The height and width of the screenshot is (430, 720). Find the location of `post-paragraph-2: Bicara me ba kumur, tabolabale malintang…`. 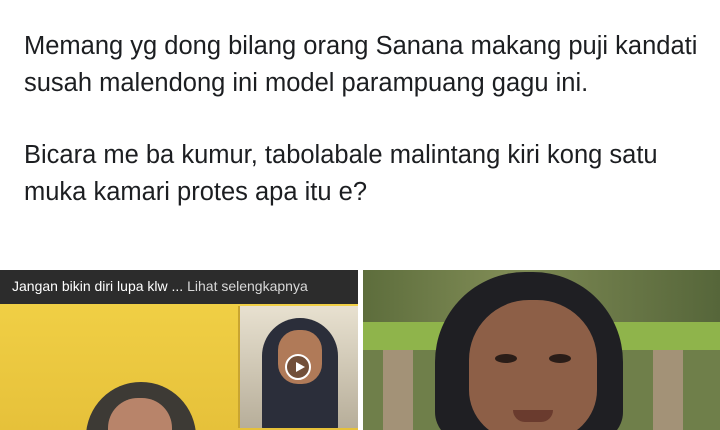

post-paragraph-2: Bicara me ba kumur, tabolabale malintang… is located at coordinates (341, 173).